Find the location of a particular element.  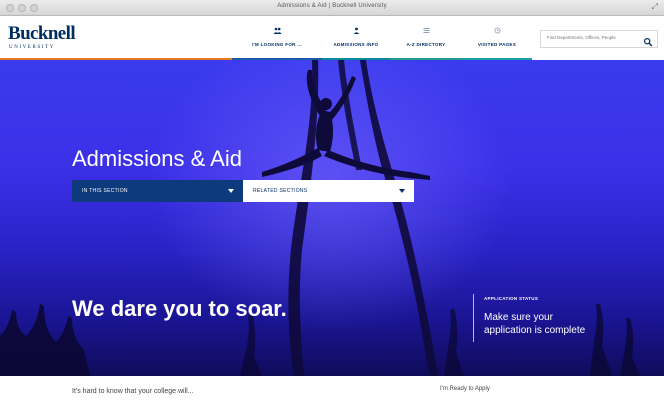

in-this-section-dropdown: IN THIS SECTION is located at coordinates (157, 191).